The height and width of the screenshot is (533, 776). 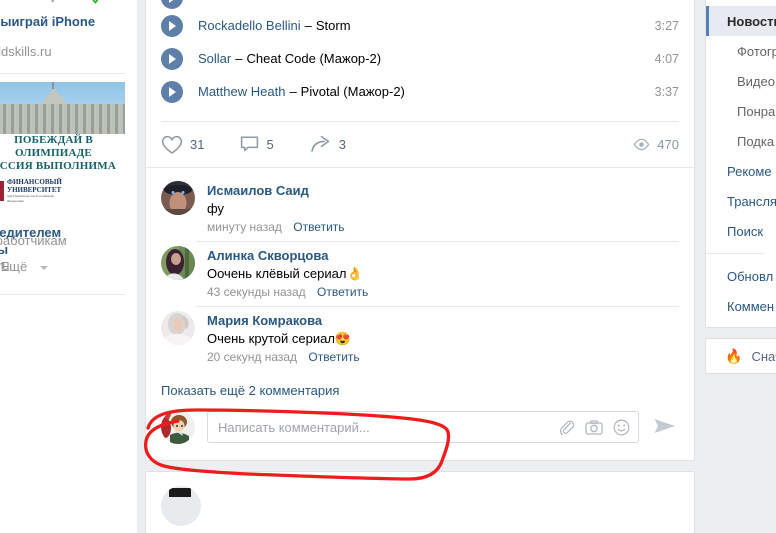 I want to click on comment-meta: 43 секунды назад Ответить, so click(x=287, y=292).